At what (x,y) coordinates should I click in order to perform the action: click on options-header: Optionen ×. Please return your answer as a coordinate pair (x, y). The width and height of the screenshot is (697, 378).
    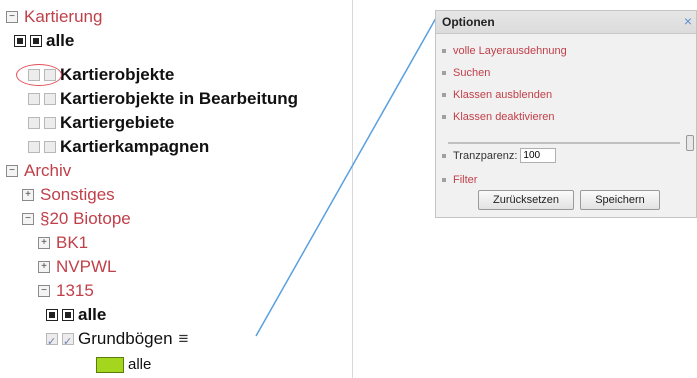
    Looking at the image, I should click on (566, 22).